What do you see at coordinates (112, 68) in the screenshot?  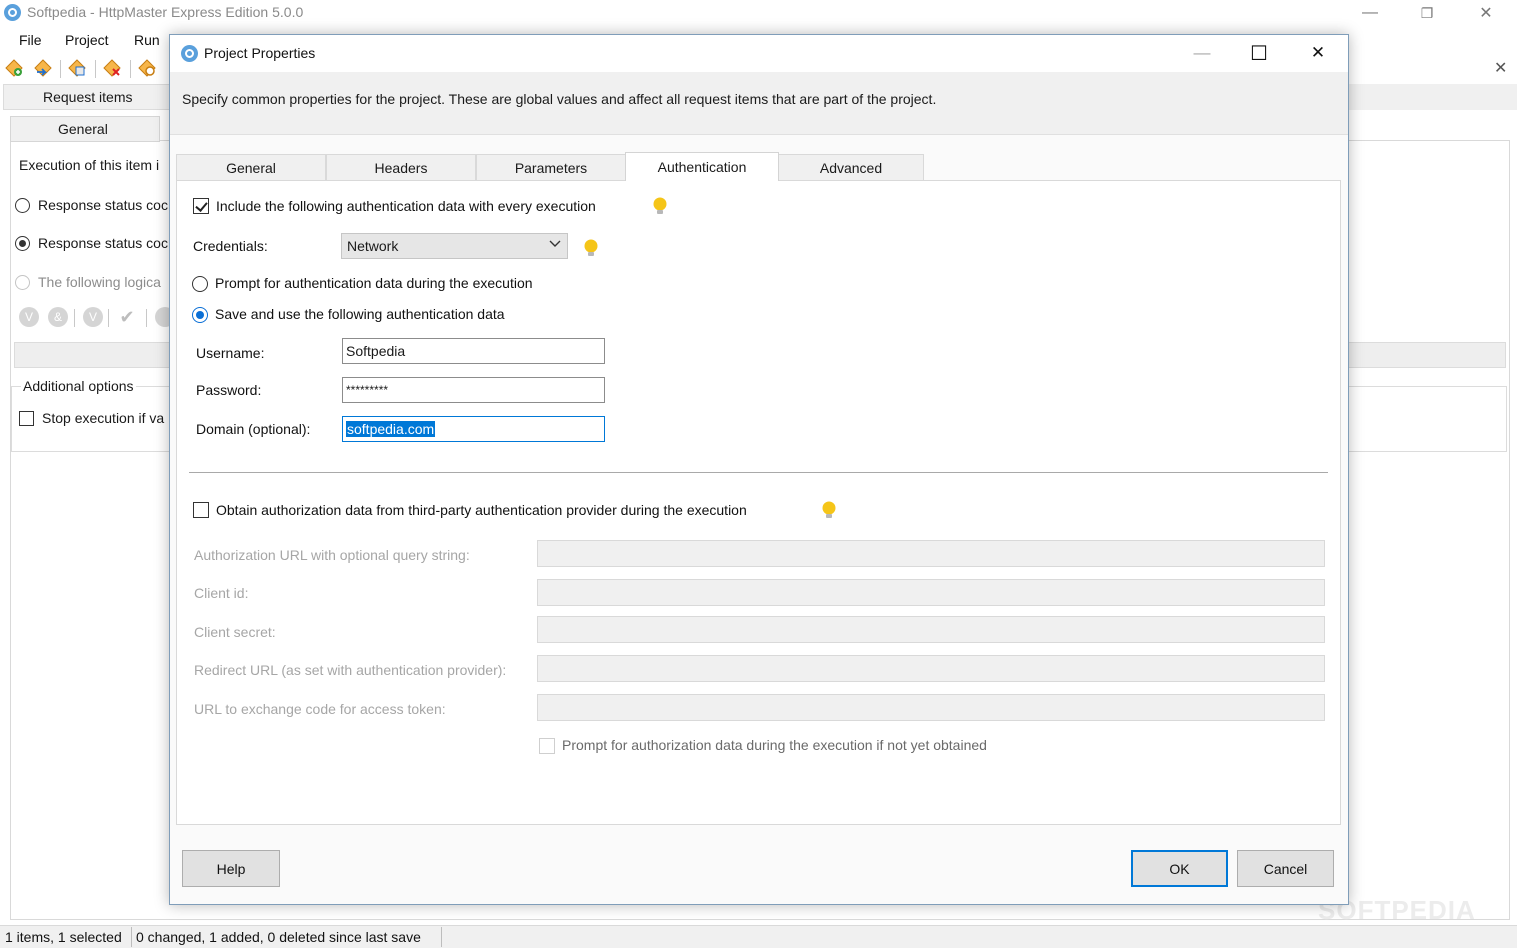 I see `delete-item-icon` at bounding box center [112, 68].